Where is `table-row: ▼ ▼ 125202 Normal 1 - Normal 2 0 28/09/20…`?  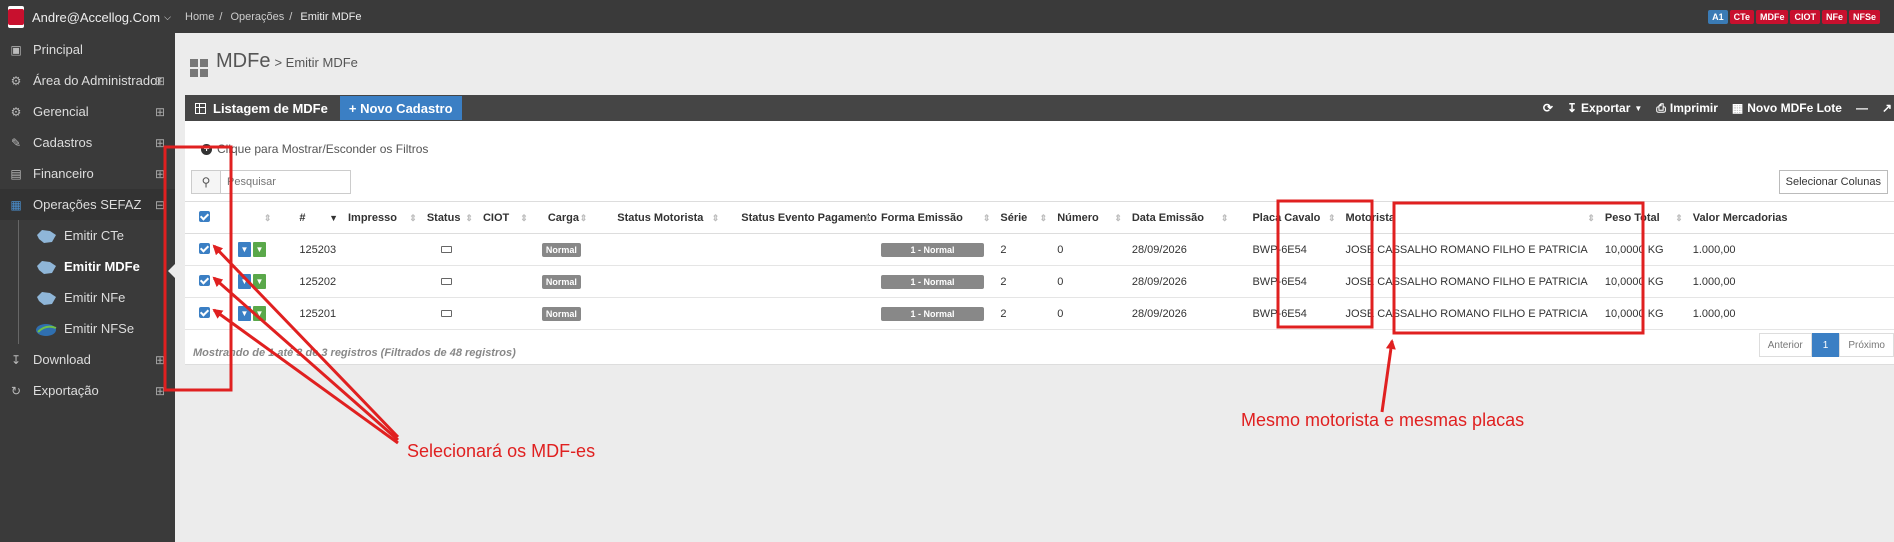
table-row: ▼ ▼ 125202 Normal 1 - Normal 2 0 28/09/20… is located at coordinates (1039, 281).